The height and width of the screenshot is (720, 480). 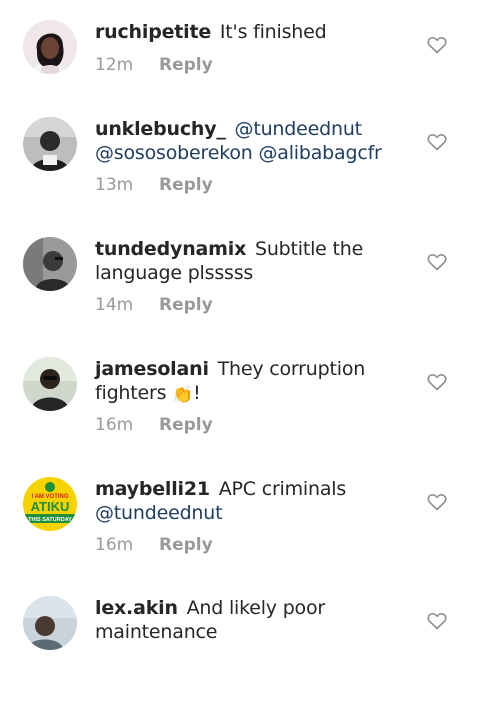 What do you see at coordinates (197, 393) in the screenshot?
I see `comment-body: !` at bounding box center [197, 393].